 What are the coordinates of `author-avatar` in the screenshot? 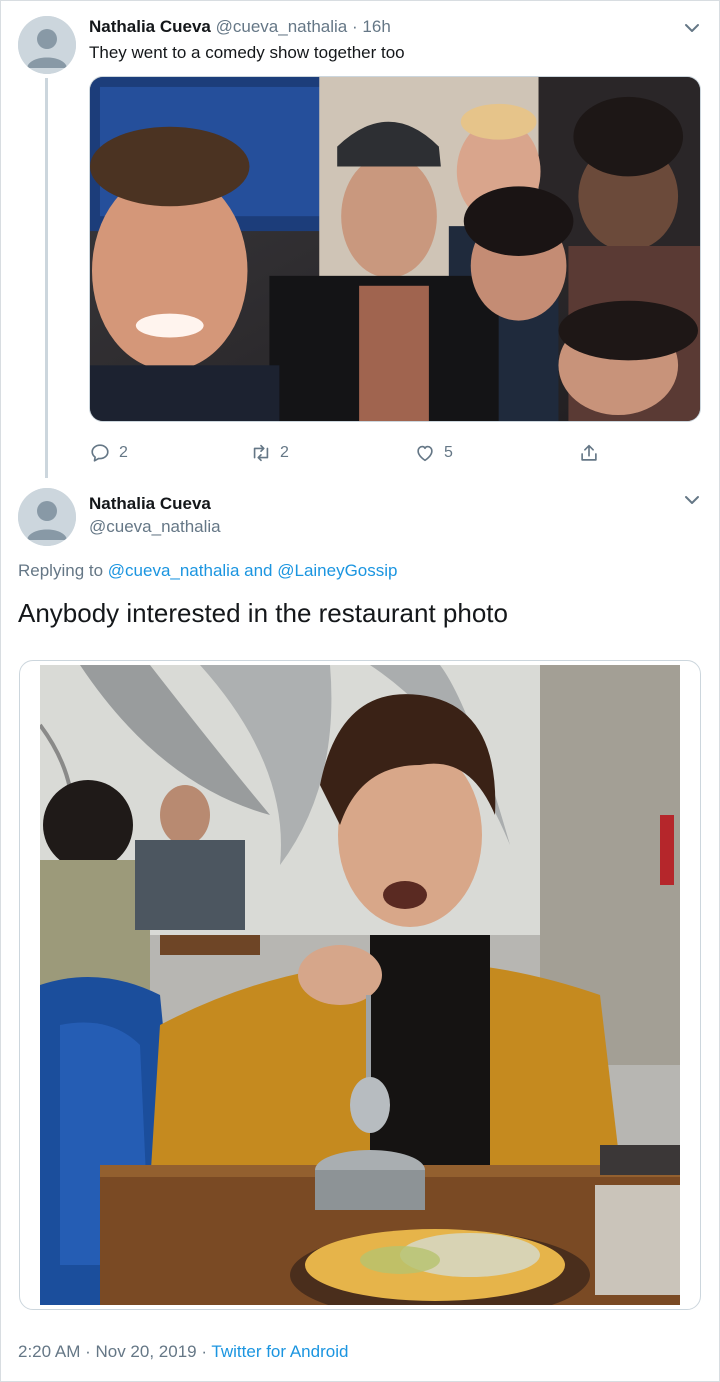 It's located at (47, 45).